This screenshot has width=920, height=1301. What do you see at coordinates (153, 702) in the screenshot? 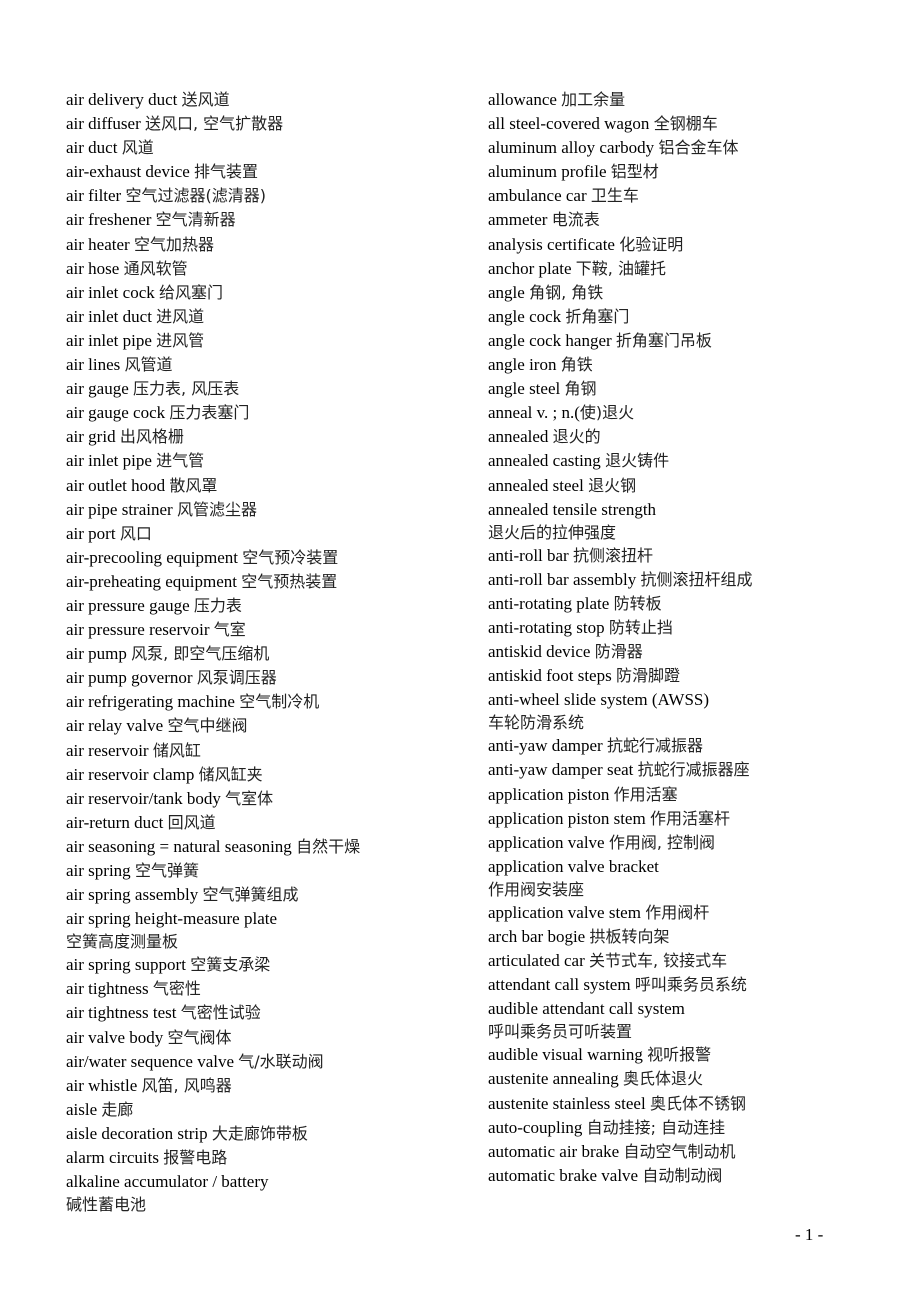
I see `term-english: air refrigerating machine` at bounding box center [153, 702].